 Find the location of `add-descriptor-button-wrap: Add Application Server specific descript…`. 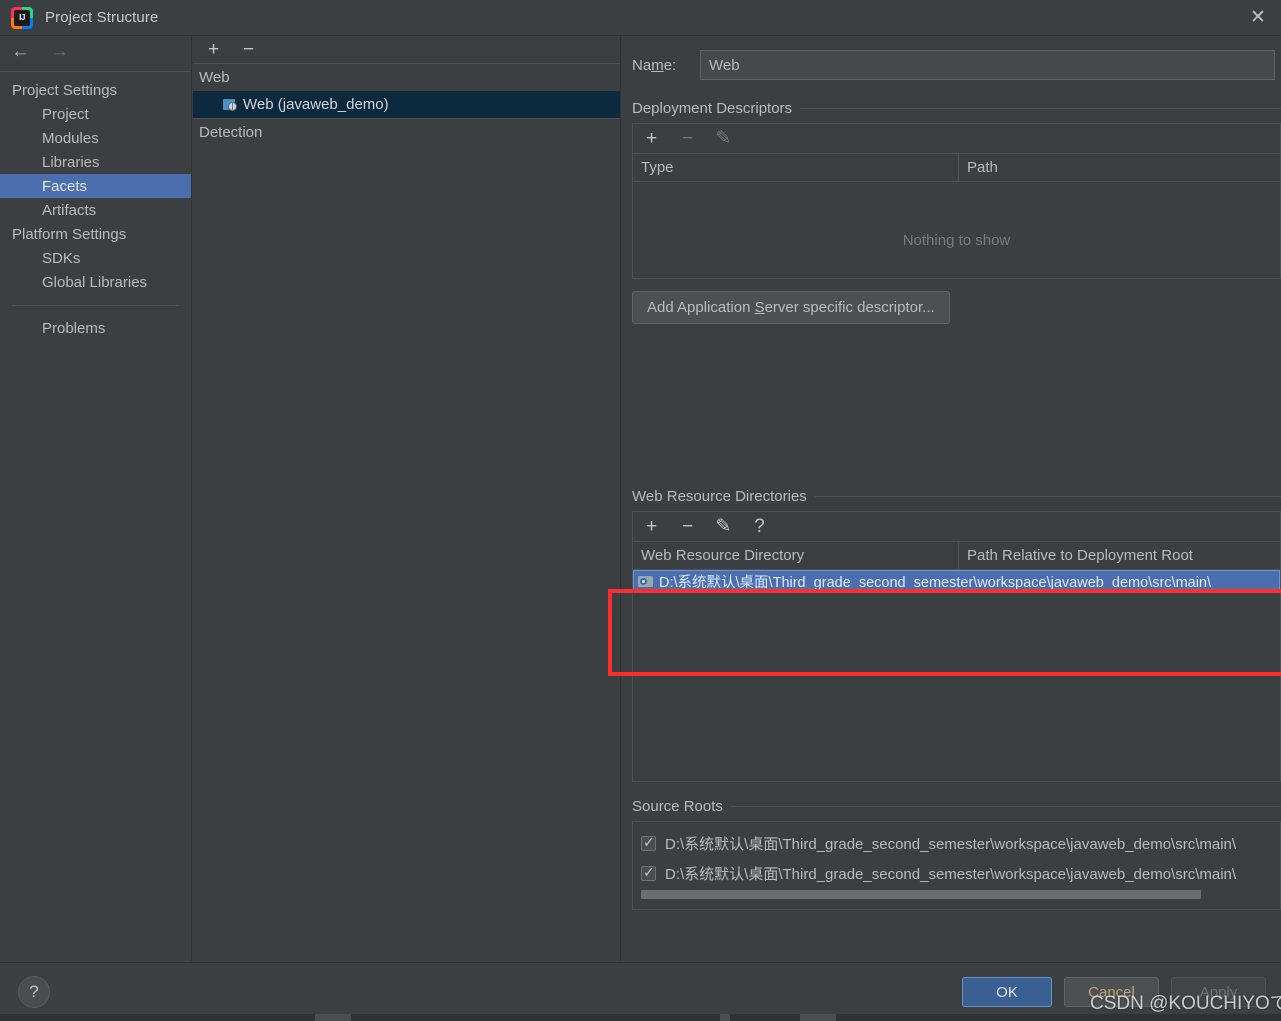

add-descriptor-button-wrap: Add Application Server specific descript… is located at coordinates (956, 307).